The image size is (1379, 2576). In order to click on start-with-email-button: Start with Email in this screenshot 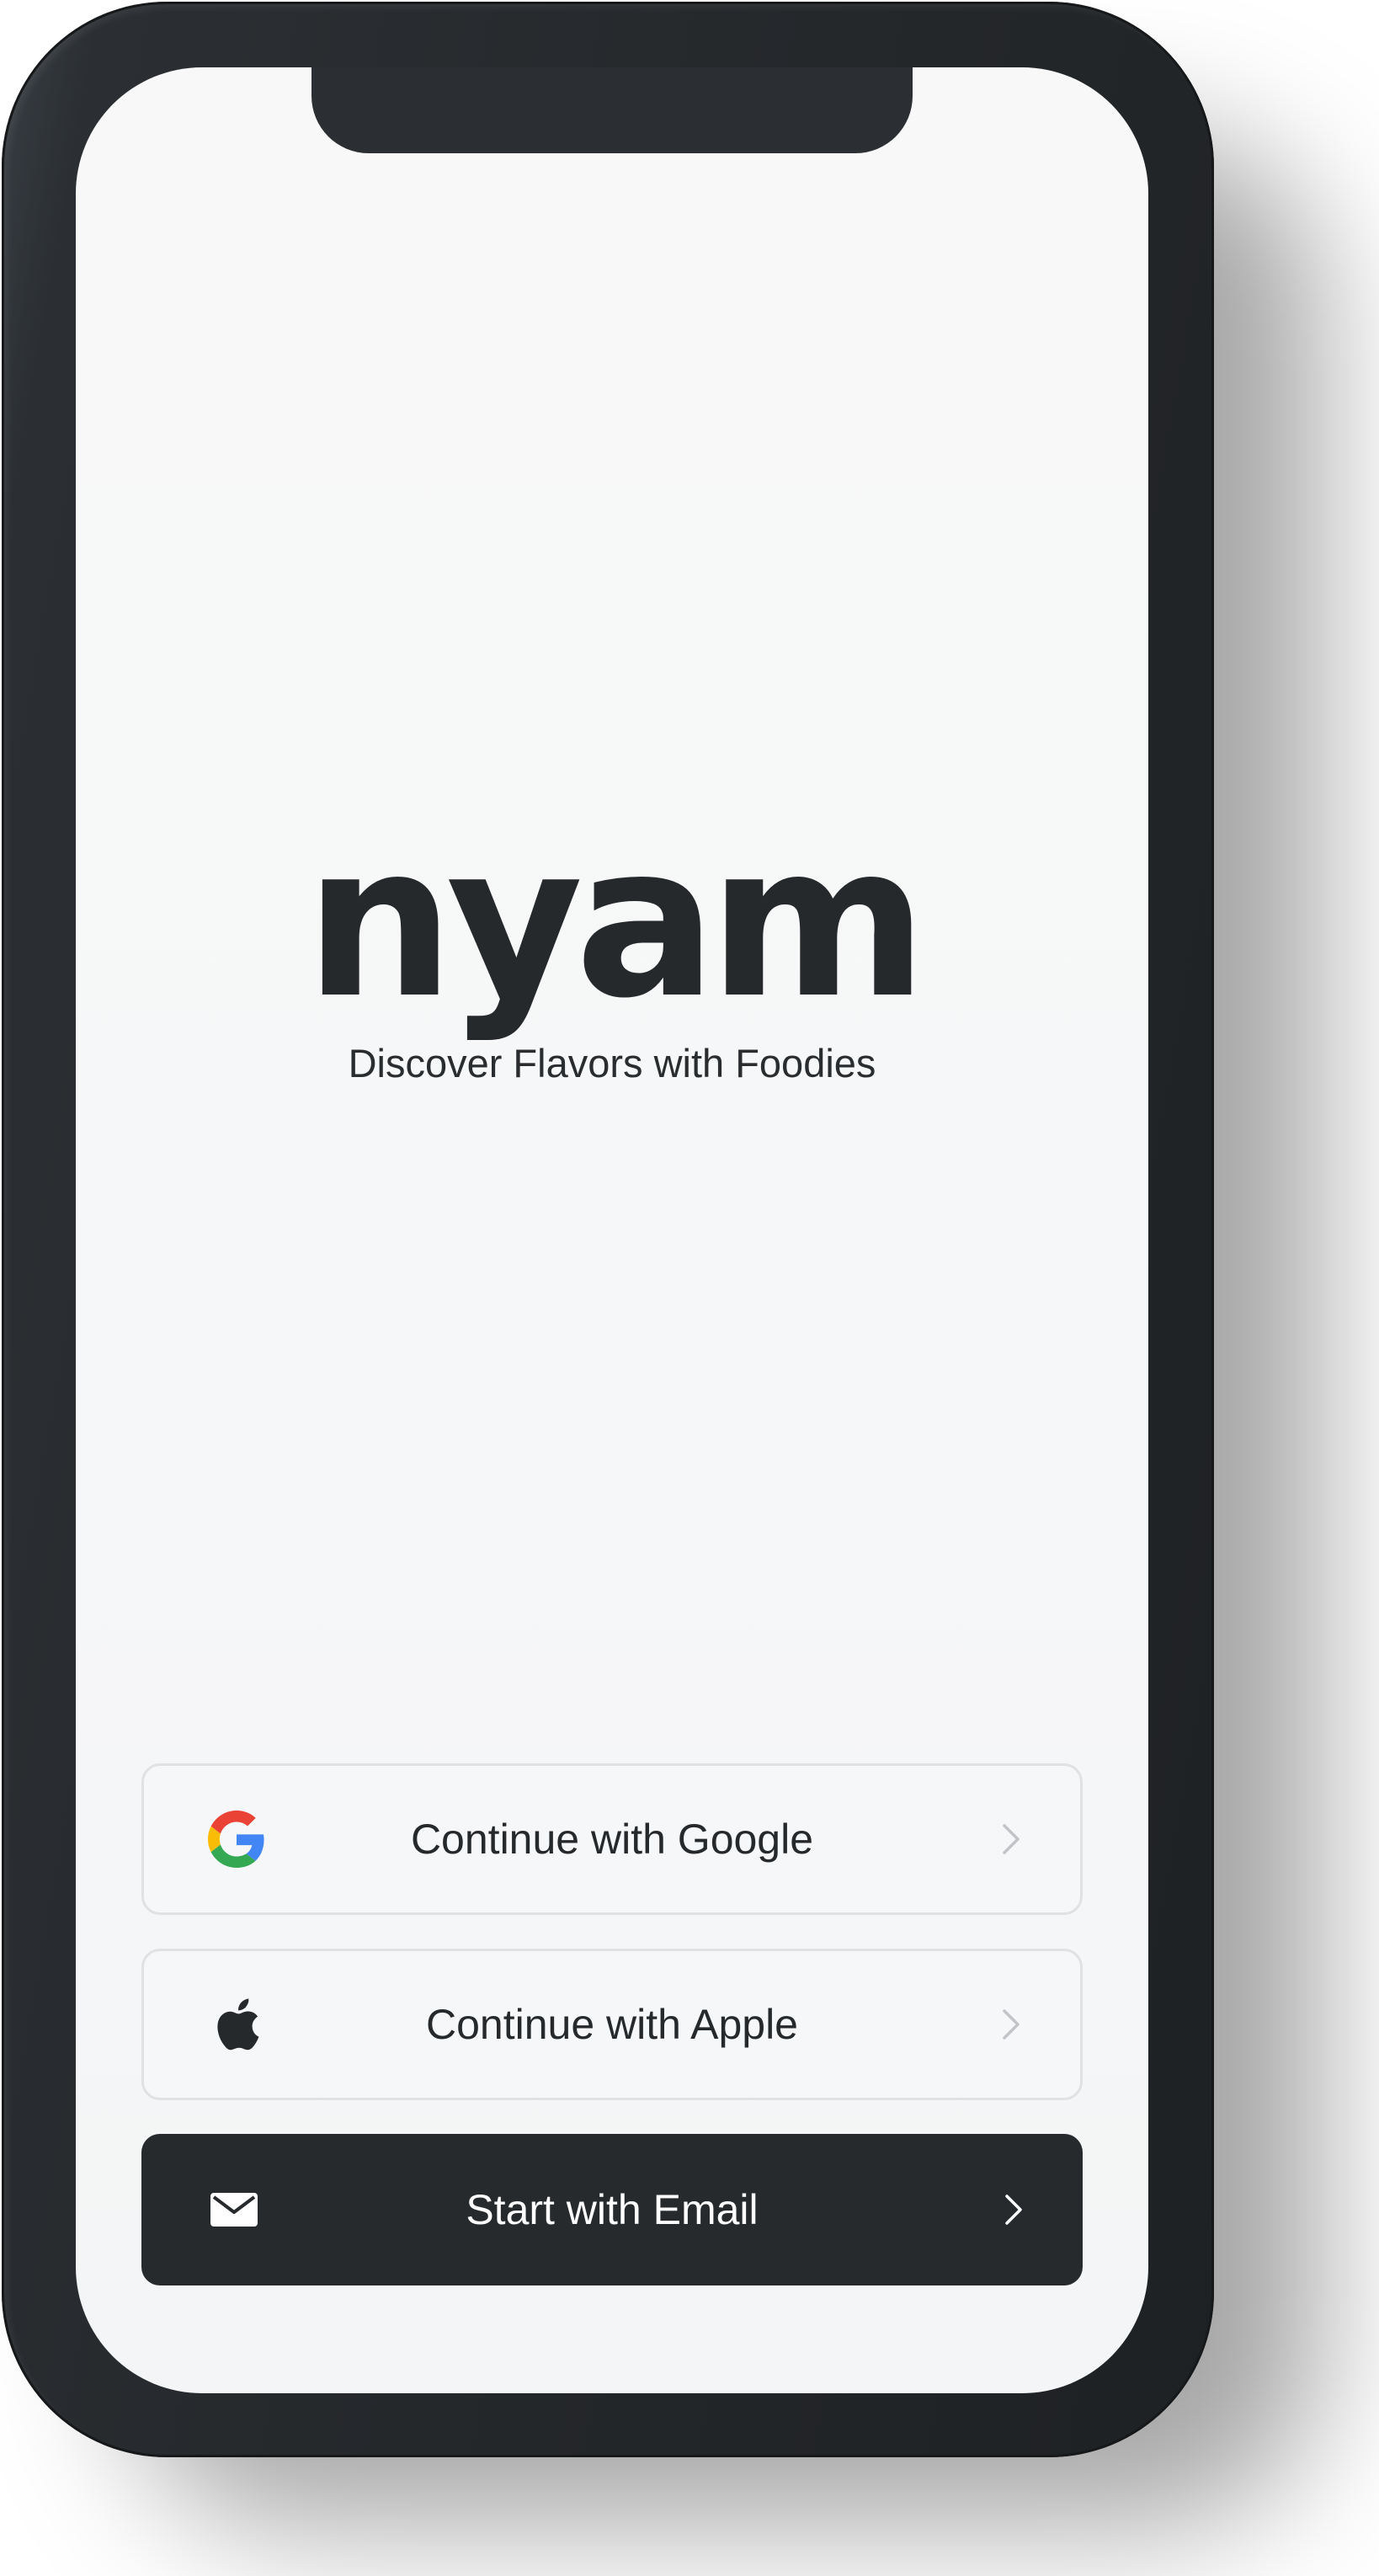, I will do `click(612, 2209)`.